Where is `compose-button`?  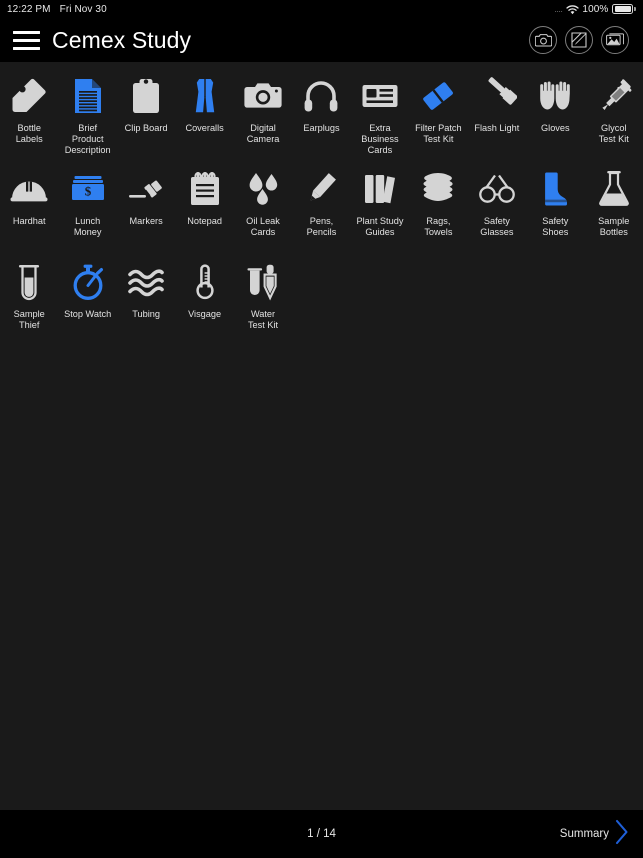 compose-button is located at coordinates (579, 40).